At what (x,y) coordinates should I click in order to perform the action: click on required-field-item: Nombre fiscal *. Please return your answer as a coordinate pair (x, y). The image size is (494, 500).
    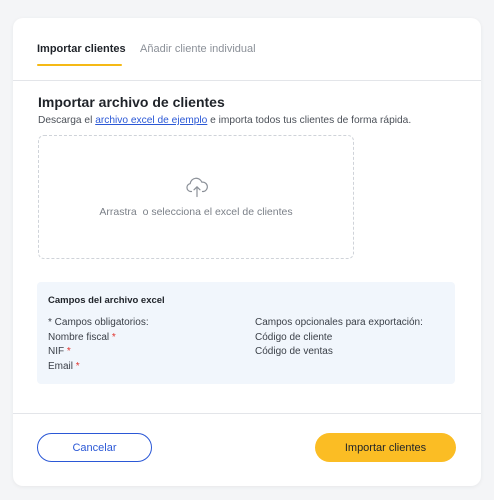
    Looking at the image, I should click on (82, 337).